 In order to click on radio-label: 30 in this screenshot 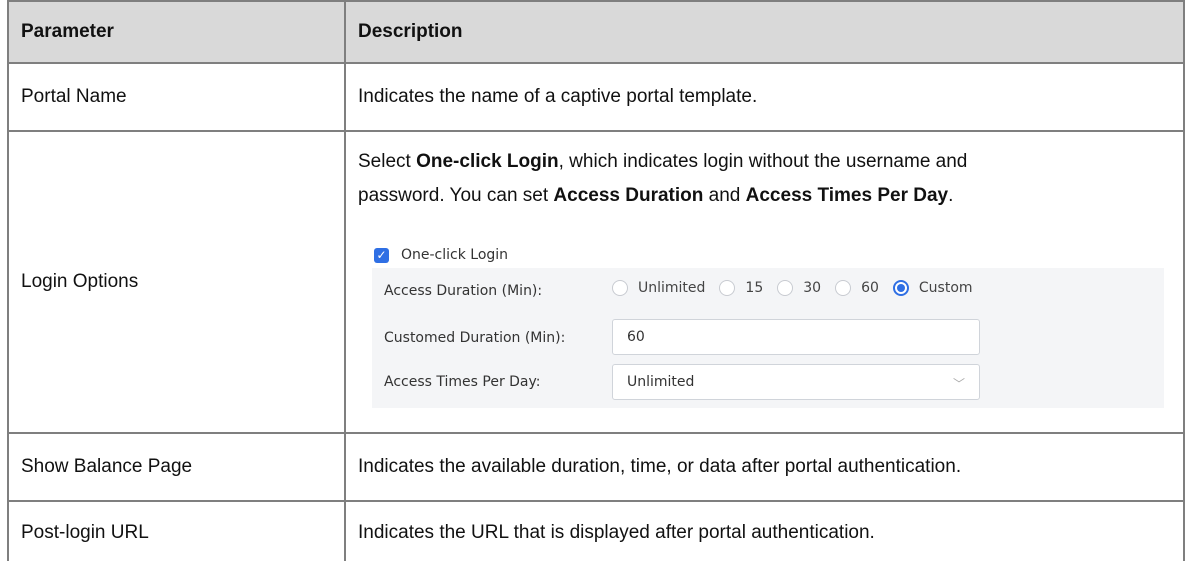, I will do `click(812, 288)`.